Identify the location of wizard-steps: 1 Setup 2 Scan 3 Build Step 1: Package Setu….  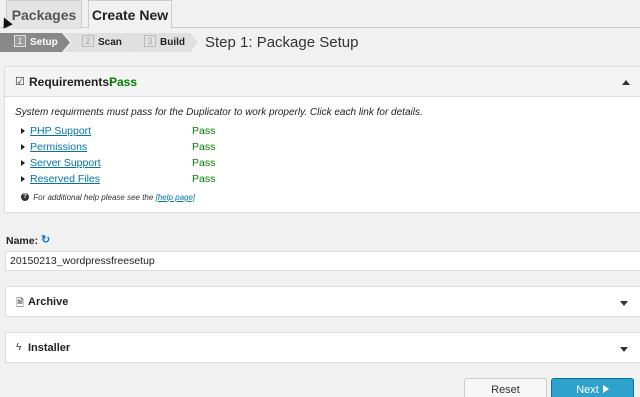
(320, 42).